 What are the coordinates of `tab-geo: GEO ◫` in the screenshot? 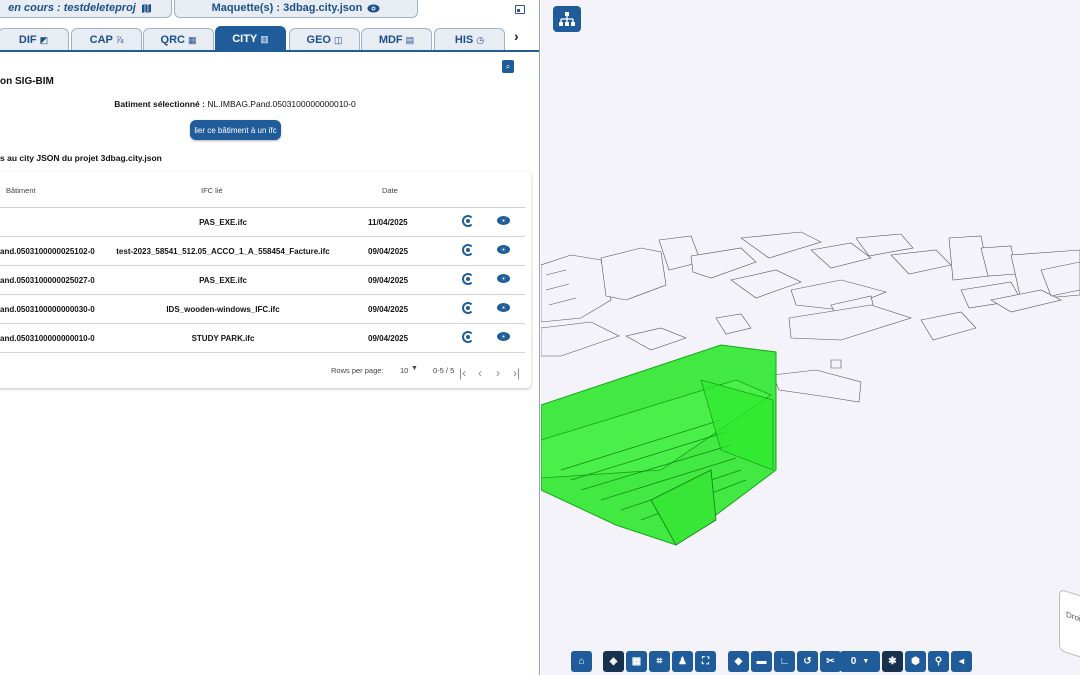 It's located at (324, 39).